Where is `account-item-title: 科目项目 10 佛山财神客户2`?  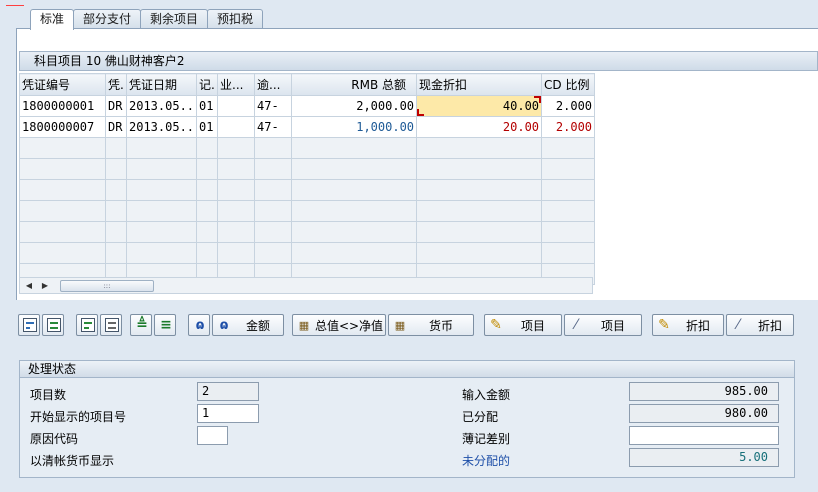 account-item-title: 科目项目 10 佛山财神客户2 is located at coordinates (418, 61).